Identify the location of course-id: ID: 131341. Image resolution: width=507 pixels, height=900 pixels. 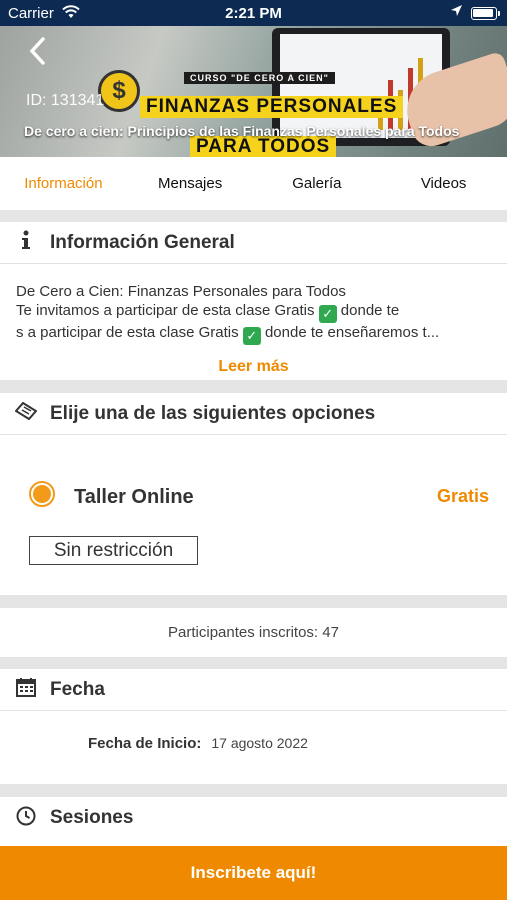
(65, 100).